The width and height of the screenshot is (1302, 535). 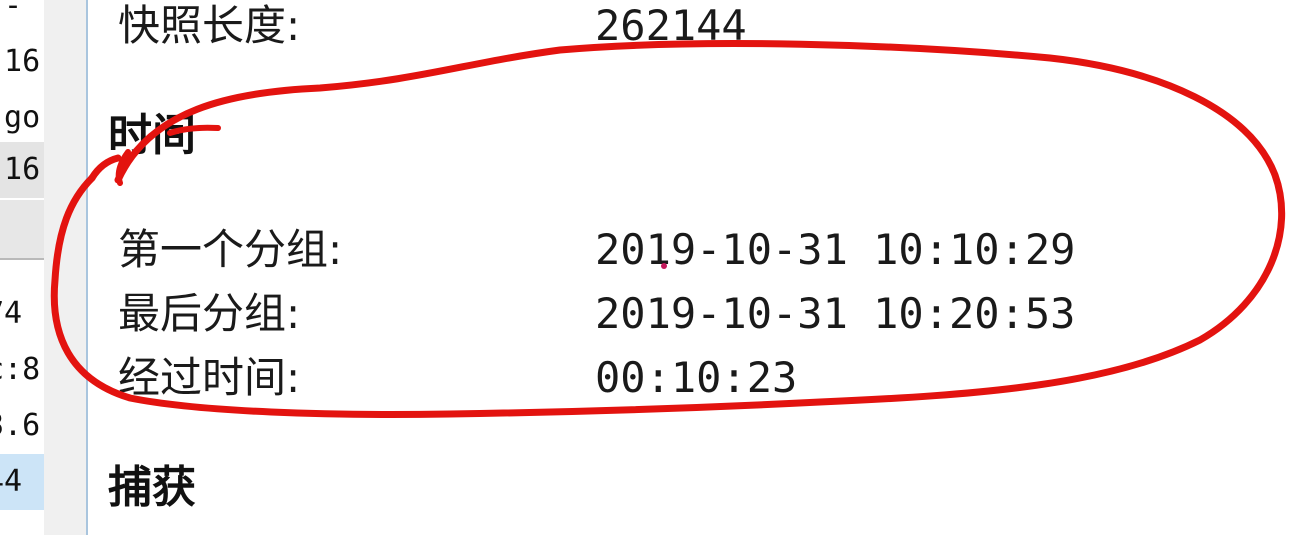 I want to click on capture-section-heading: 捕获, so click(x=152, y=487).